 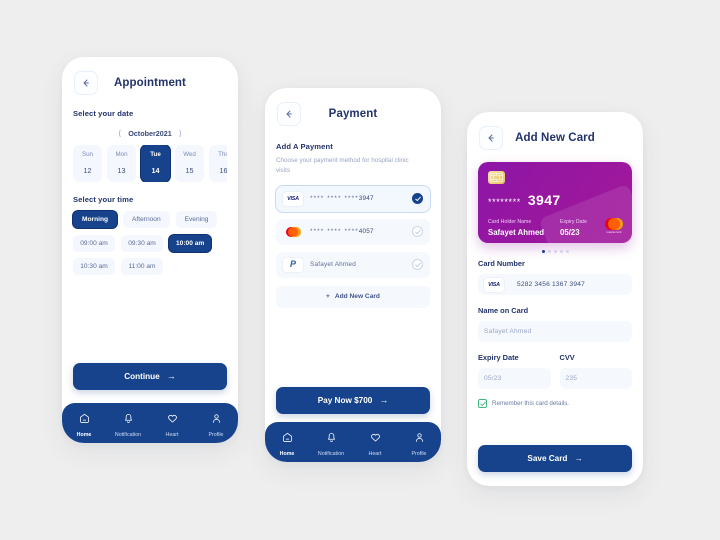 I want to click on nav-item-label: Heart, so click(x=172, y=434).